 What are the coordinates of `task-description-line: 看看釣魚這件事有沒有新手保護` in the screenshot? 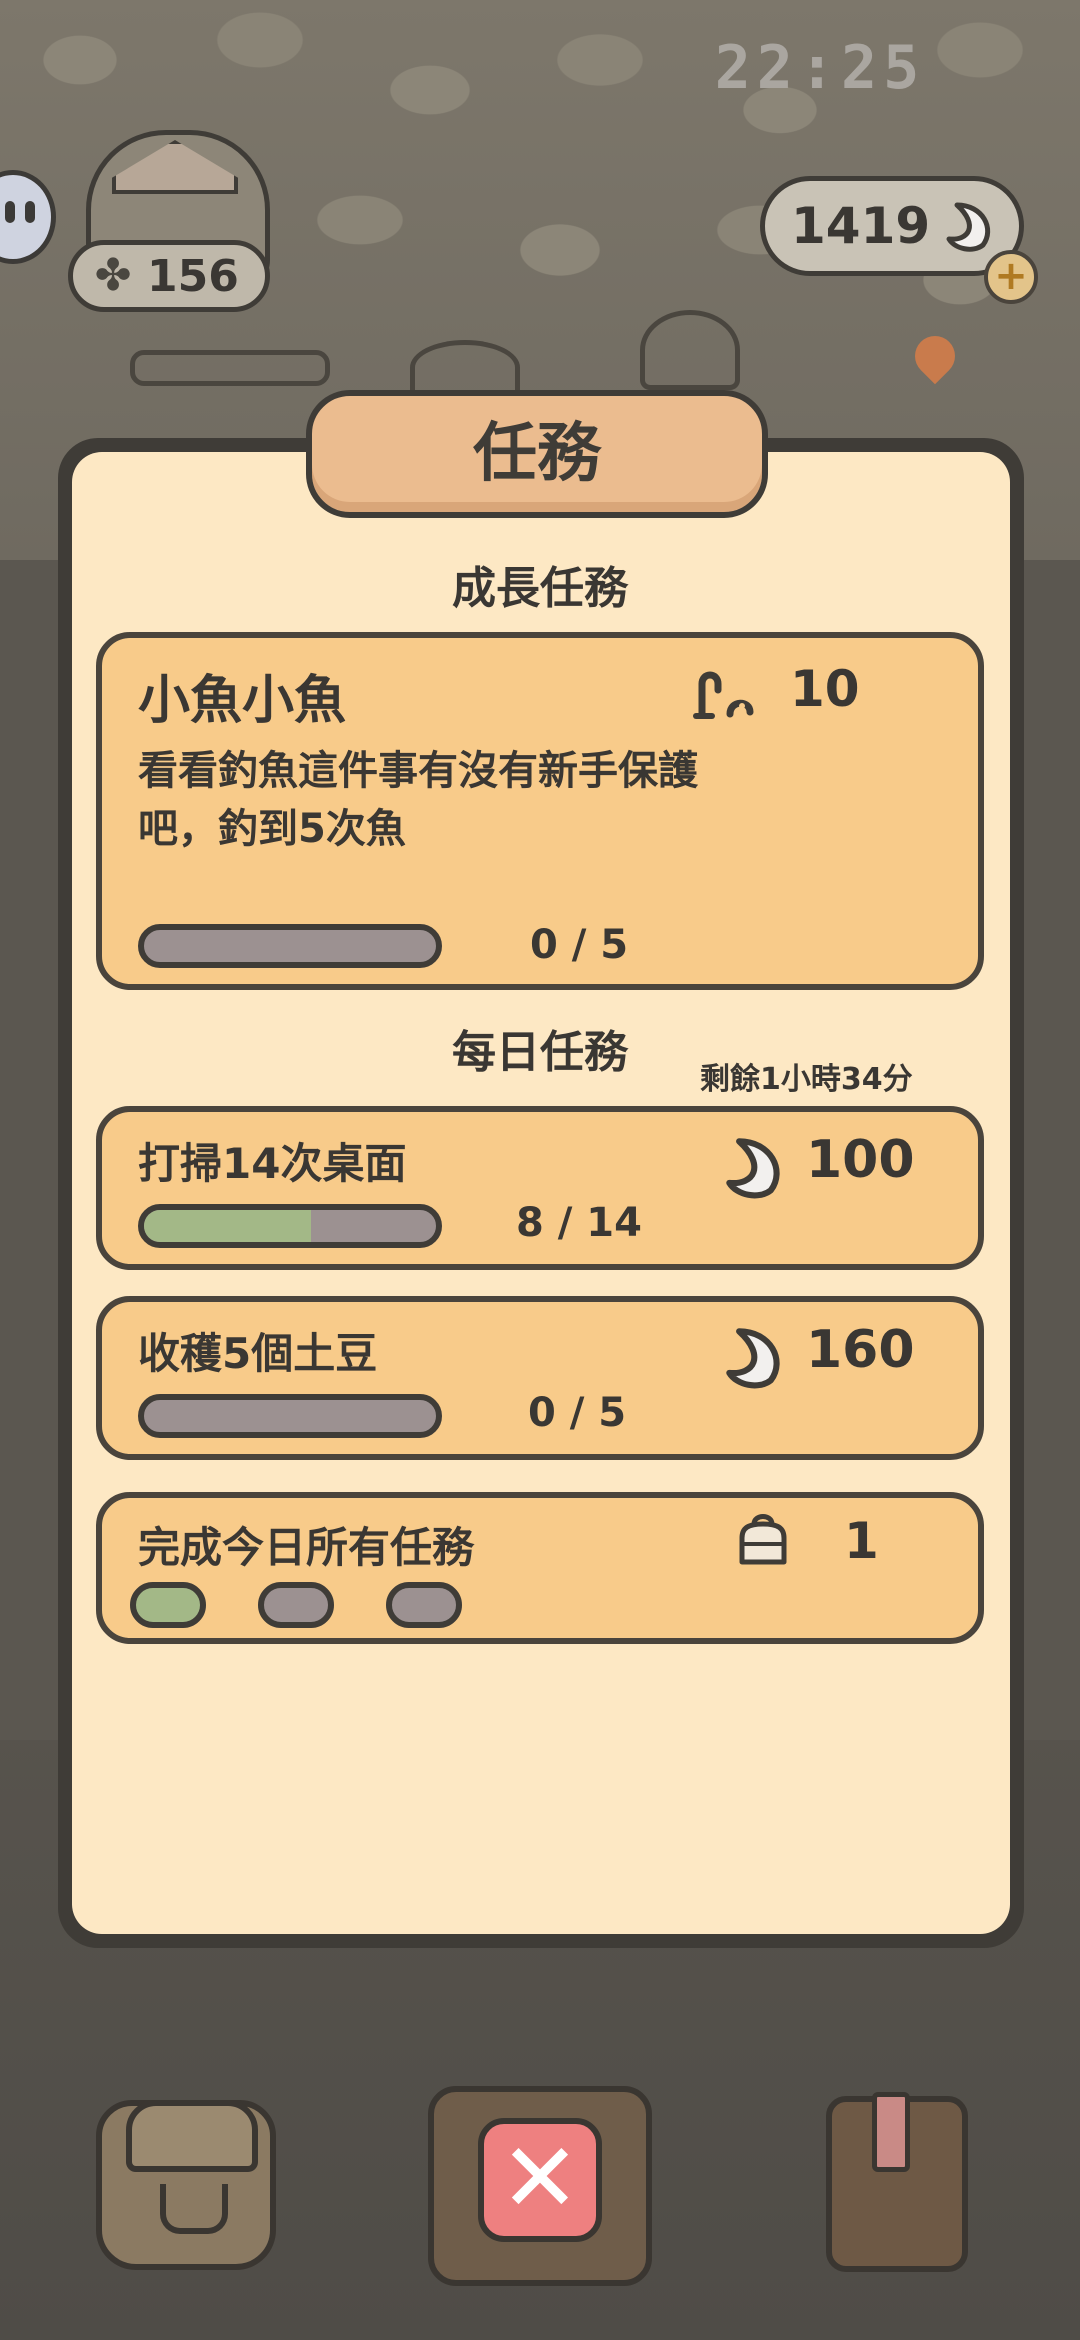 It's located at (418, 771).